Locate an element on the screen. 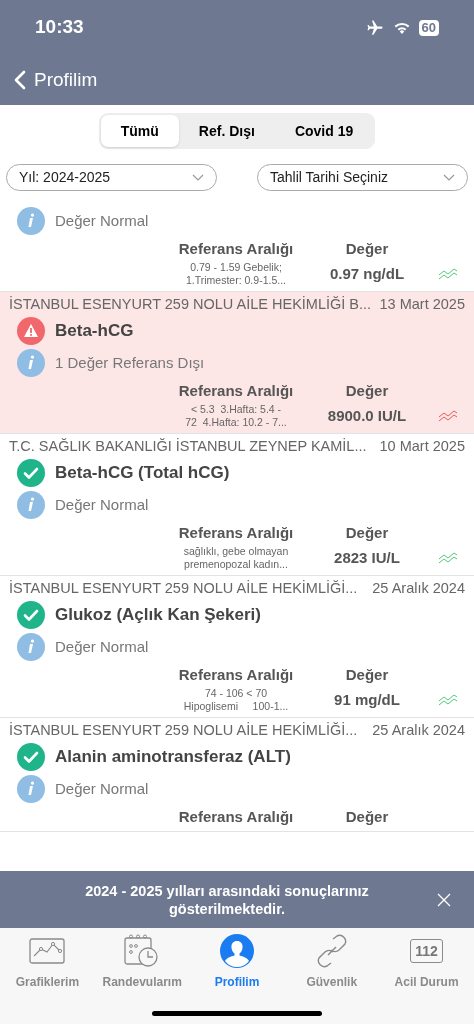 The width and height of the screenshot is (474, 1024). calendar-clock-icon is located at coordinates (142, 951).